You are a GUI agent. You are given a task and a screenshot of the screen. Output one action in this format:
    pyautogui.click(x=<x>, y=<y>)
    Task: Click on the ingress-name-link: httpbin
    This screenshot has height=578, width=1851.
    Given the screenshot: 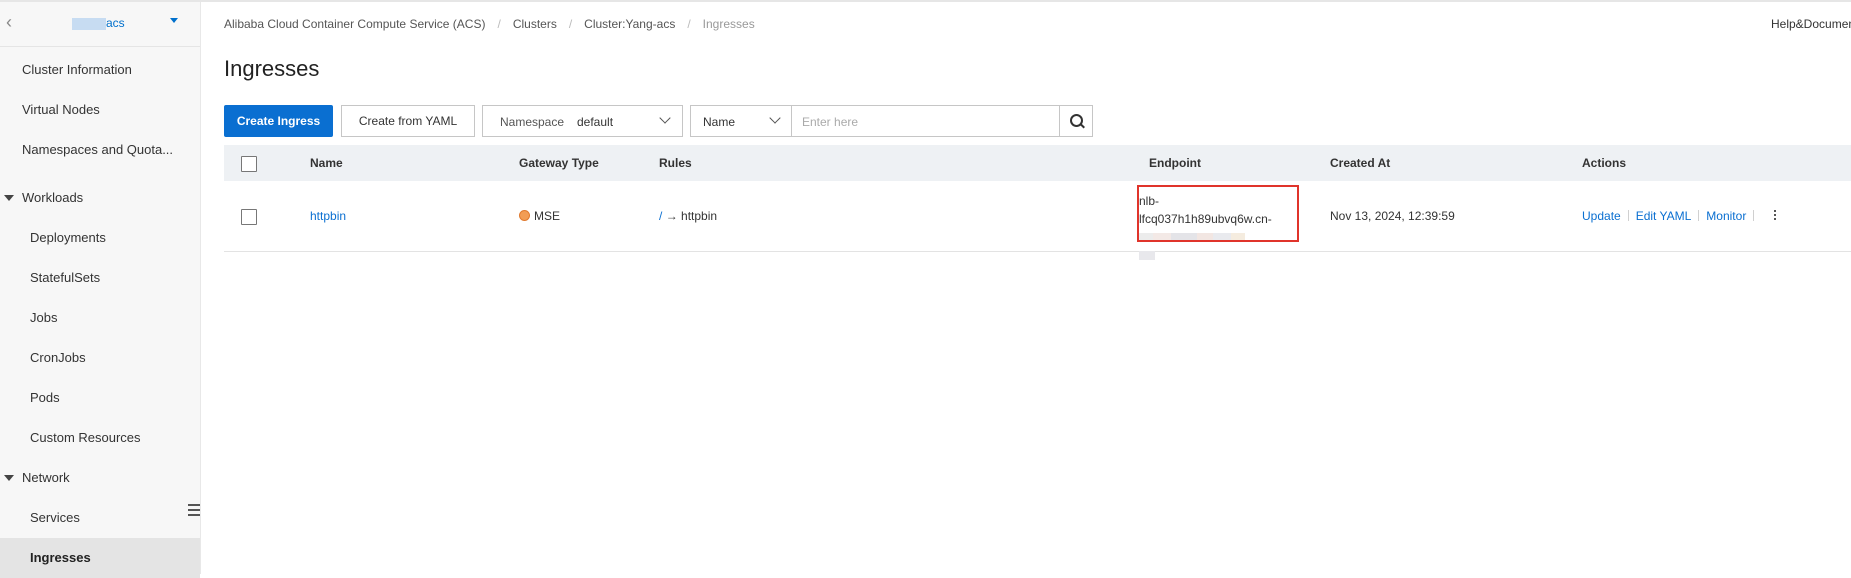 What is the action you would take?
    pyautogui.click(x=328, y=216)
    